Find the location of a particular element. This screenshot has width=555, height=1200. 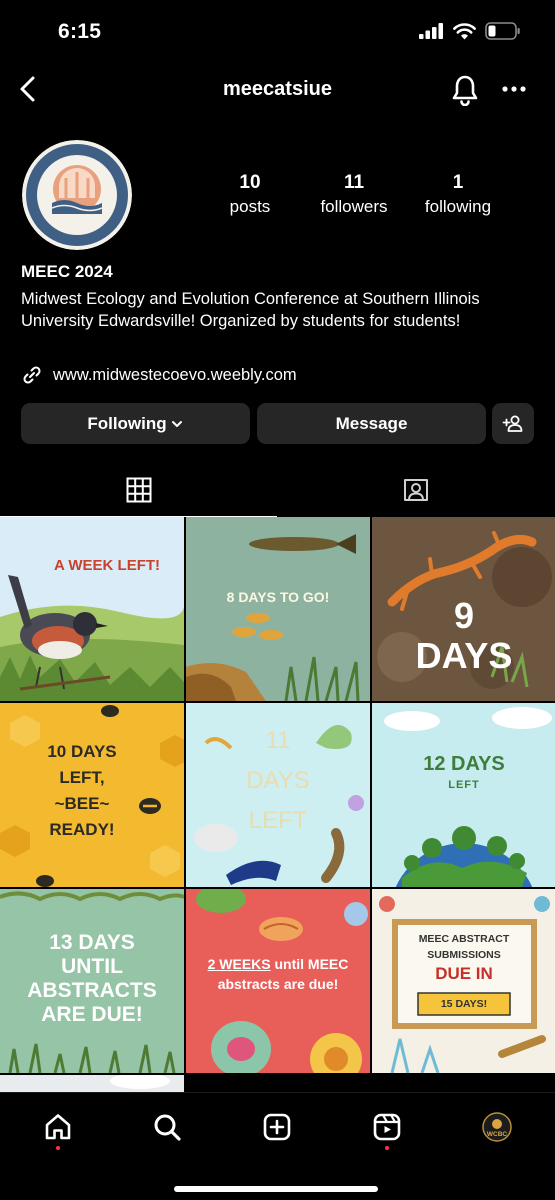

battery-icon is located at coordinates (502, 31).